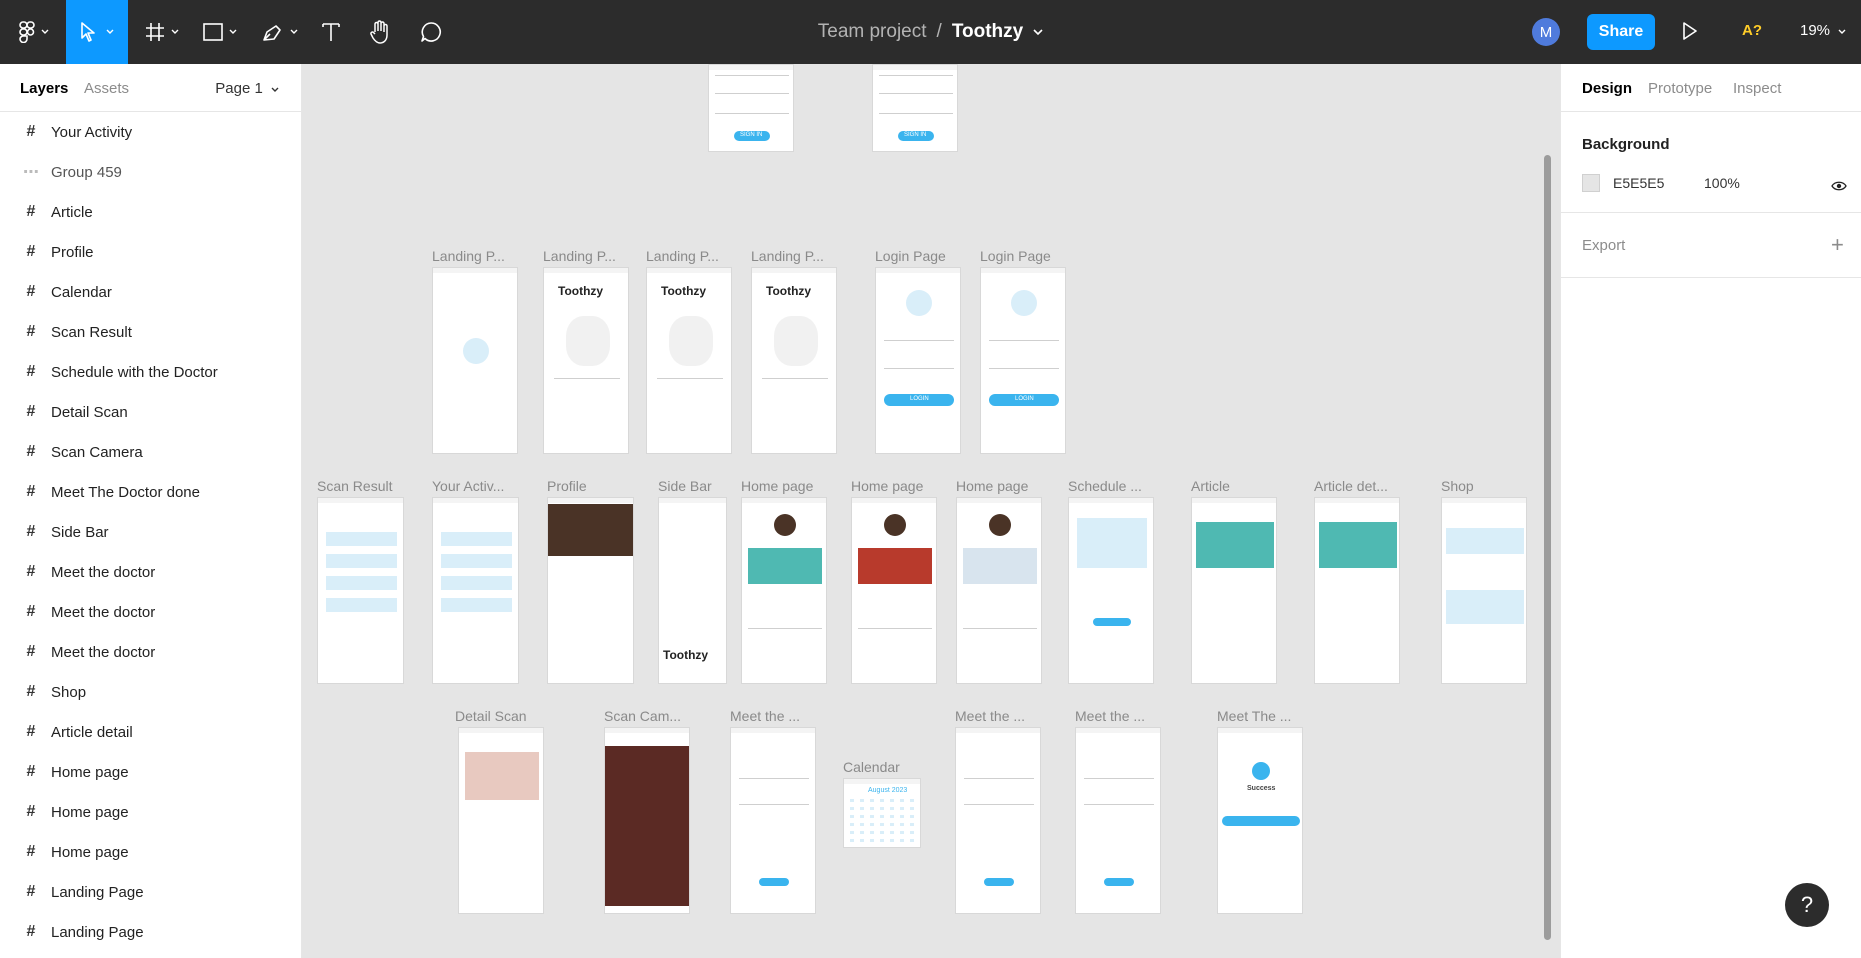 Image resolution: width=1861 pixels, height=958 pixels. What do you see at coordinates (1547, 547) in the screenshot?
I see `canvas-vertical-scrollbar` at bounding box center [1547, 547].